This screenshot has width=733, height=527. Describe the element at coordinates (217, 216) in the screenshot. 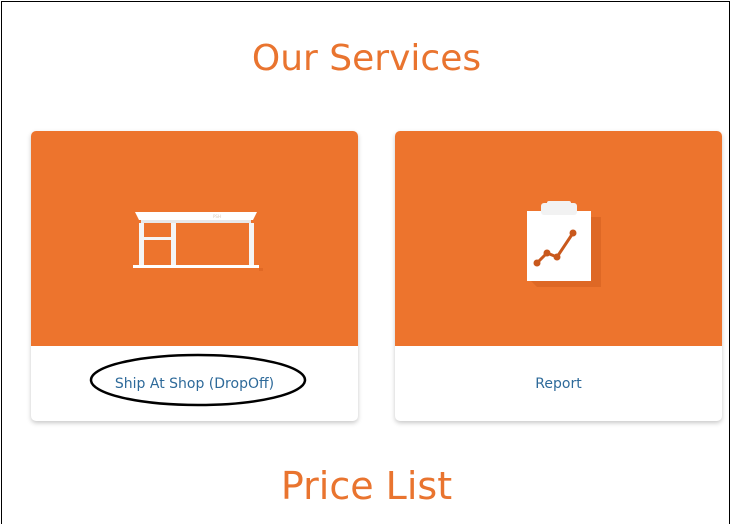

I see `shop-sign-text: PSH` at that location.